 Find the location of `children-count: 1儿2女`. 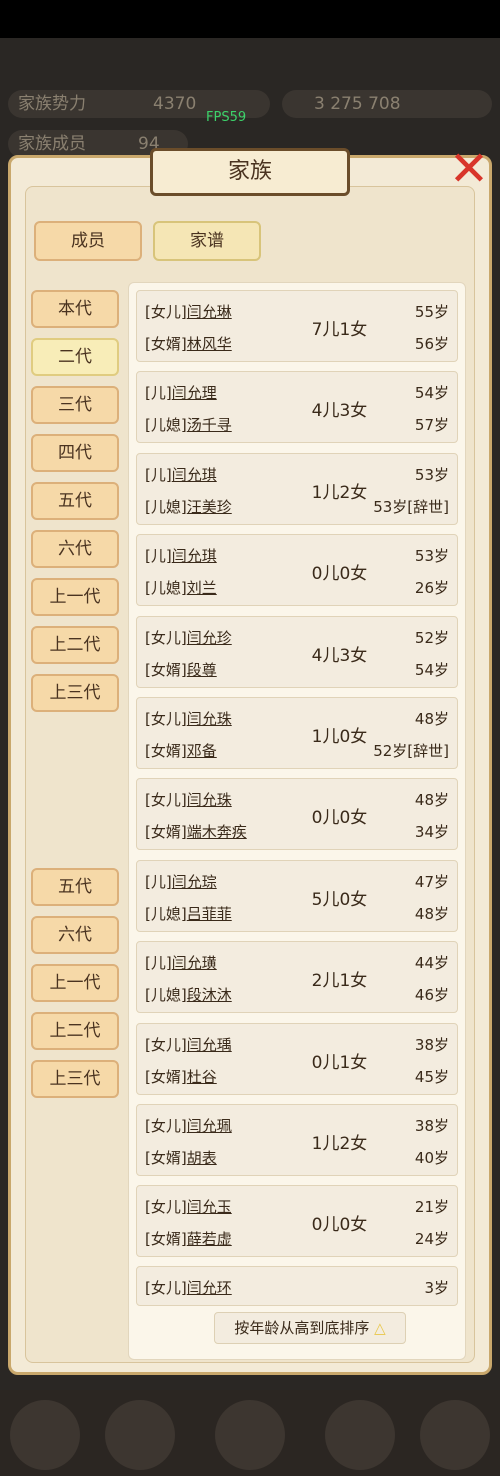

children-count: 1儿2女 is located at coordinates (339, 1144).